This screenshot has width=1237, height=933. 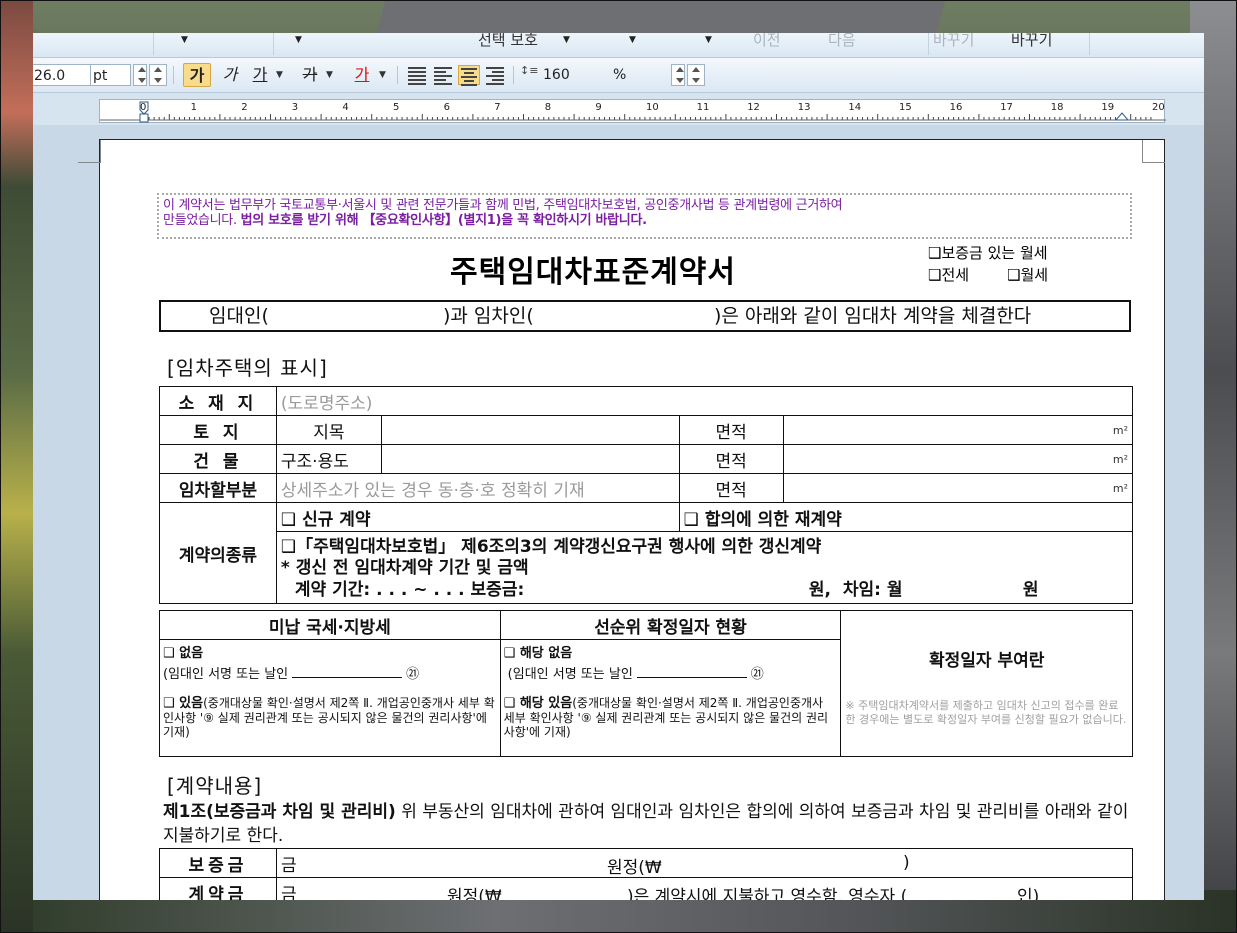 What do you see at coordinates (508, 41) in the screenshot?
I see `selection-protect-button: 선택 보호` at bounding box center [508, 41].